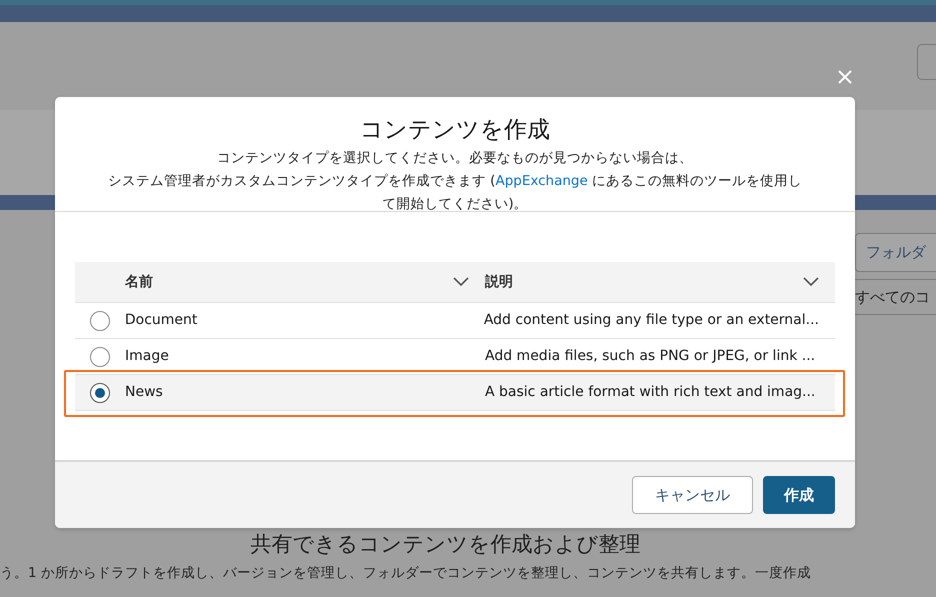 Image resolution: width=936 pixels, height=597 pixels. Describe the element at coordinates (139, 282) in the screenshot. I see `column-header: 名前` at that location.